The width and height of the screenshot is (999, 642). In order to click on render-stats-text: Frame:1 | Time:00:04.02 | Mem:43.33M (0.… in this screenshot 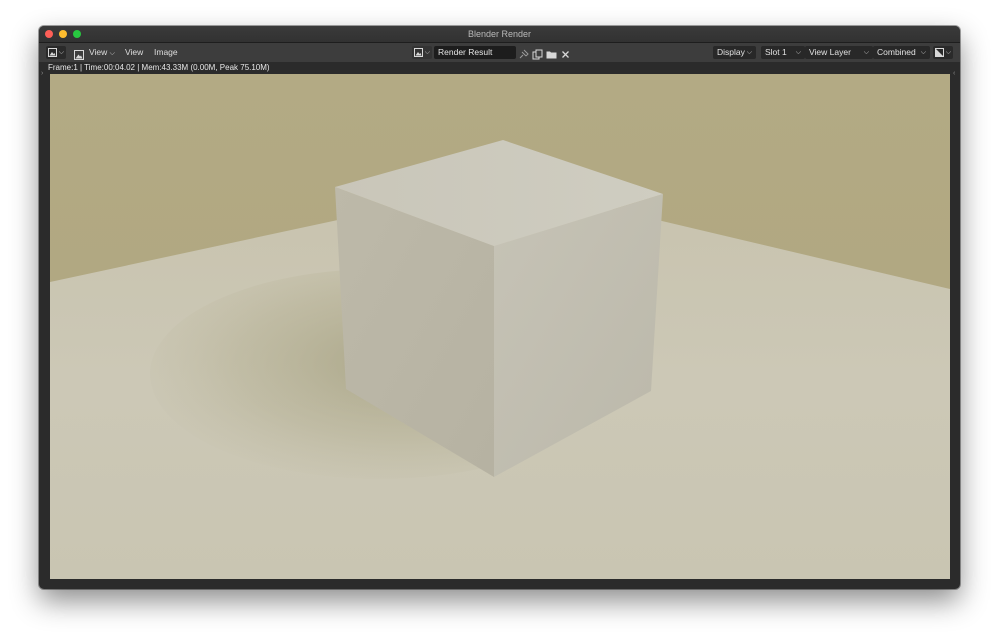, I will do `click(159, 67)`.